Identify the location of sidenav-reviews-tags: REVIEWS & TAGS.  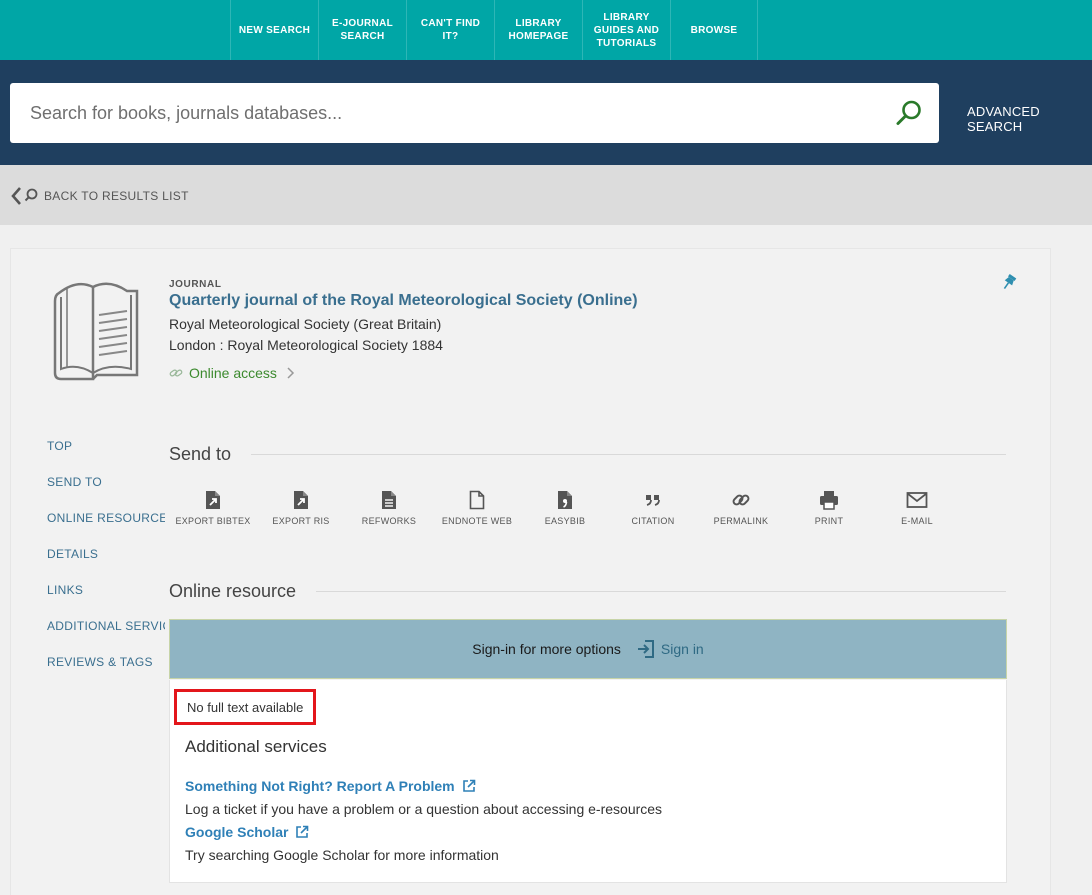
(106, 673).